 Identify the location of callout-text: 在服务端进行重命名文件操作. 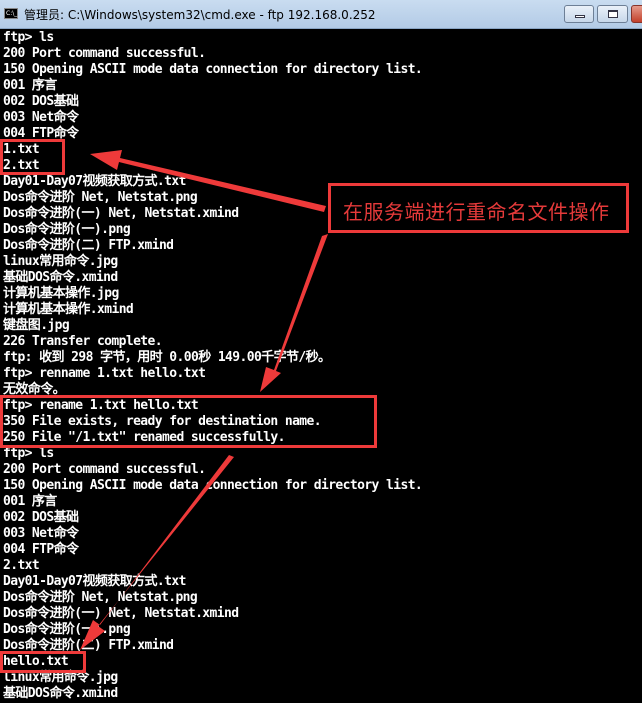
(476, 212).